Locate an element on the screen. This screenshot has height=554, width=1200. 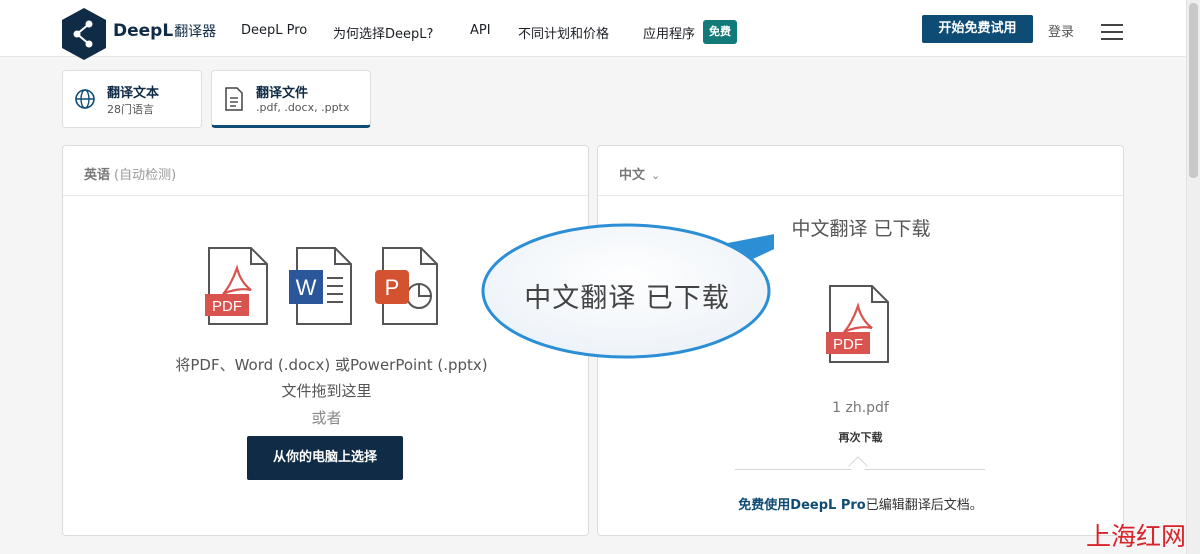
login-link: 登录 is located at coordinates (1061, 30).